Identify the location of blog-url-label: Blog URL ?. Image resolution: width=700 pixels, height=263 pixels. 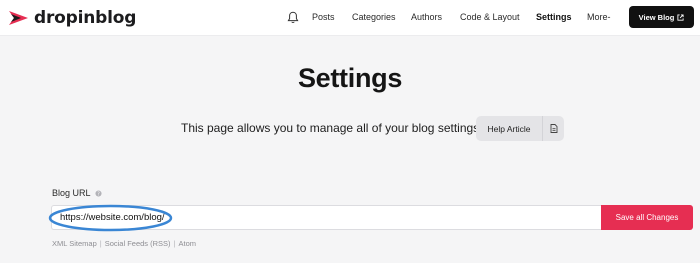
(77, 193).